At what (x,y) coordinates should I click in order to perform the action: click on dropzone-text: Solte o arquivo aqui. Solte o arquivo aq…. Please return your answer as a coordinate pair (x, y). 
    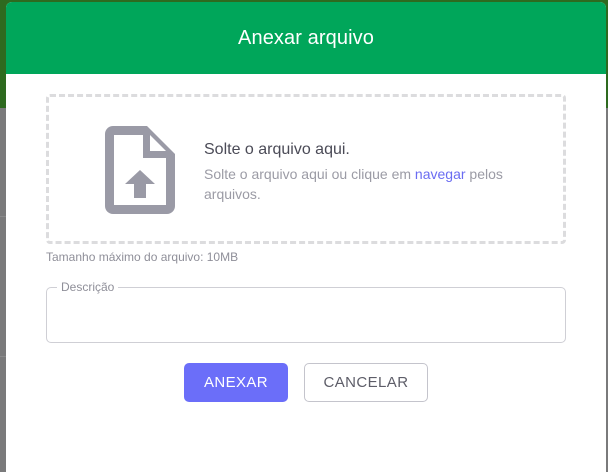
    Looking at the image, I should click on (374, 172).